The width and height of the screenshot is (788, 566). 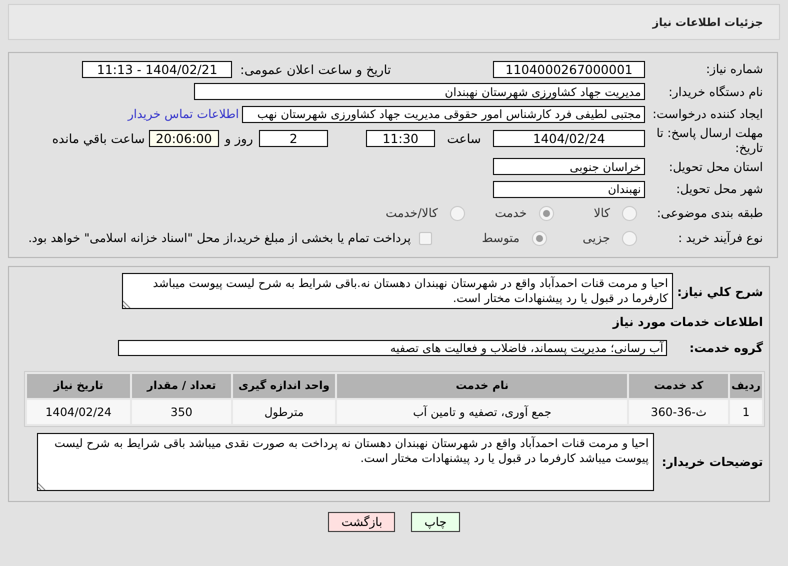 What do you see at coordinates (412, 213) in the screenshot?
I see `option-label: کالا/خدمت` at bounding box center [412, 213].